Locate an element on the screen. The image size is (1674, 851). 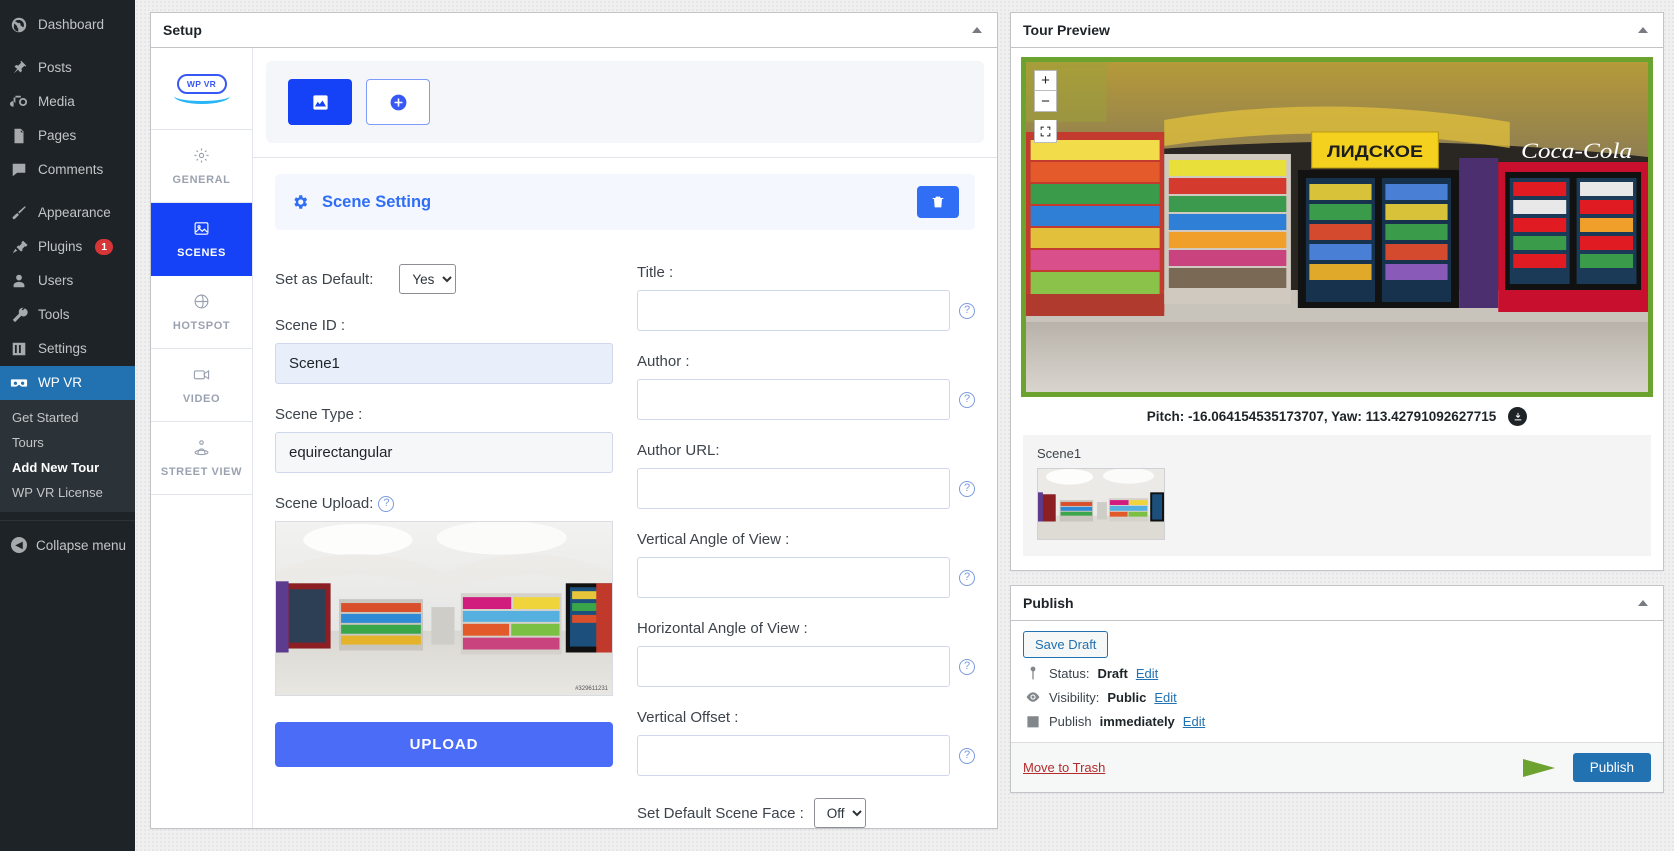
sidebar-item-appearance: Appearance is located at coordinates (67, 213).